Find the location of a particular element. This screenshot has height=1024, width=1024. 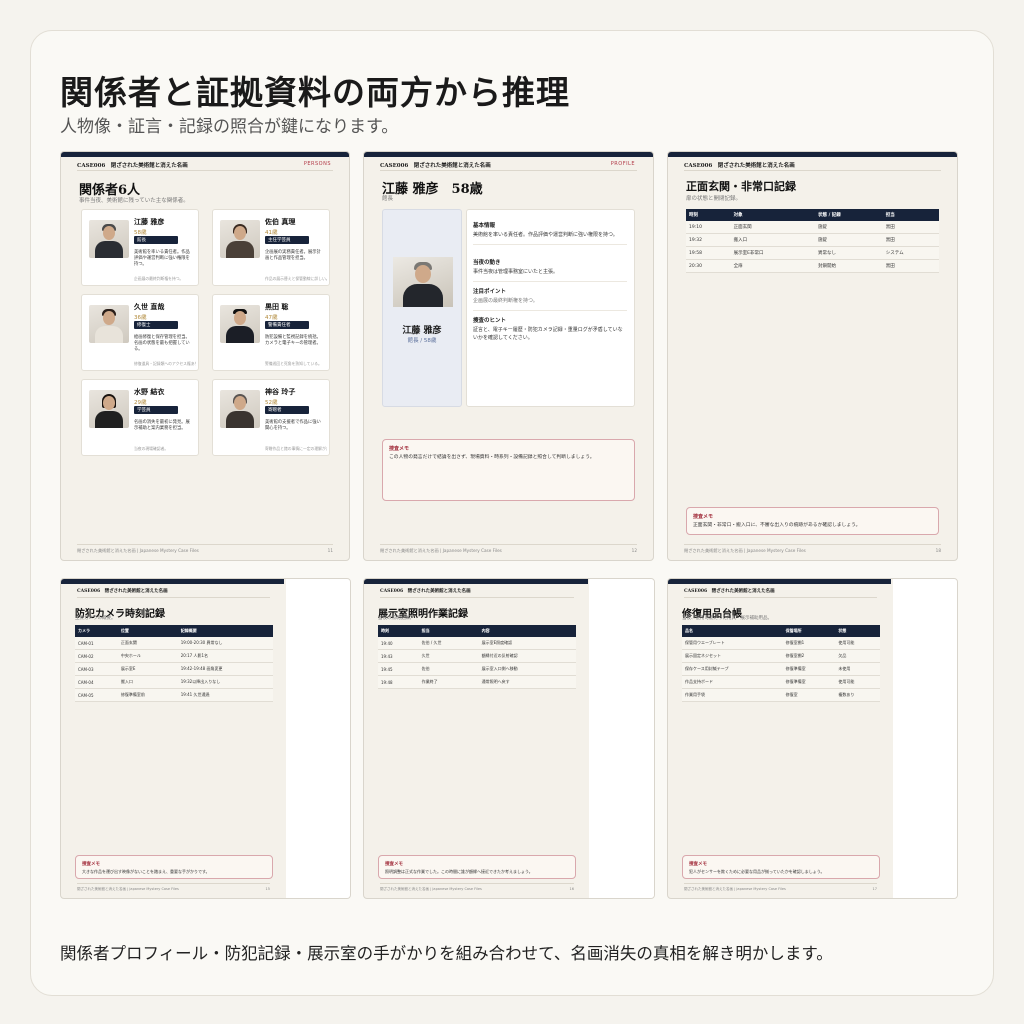

section-body: 企画展の最終判断権を持つ。 is located at coordinates (505, 301).